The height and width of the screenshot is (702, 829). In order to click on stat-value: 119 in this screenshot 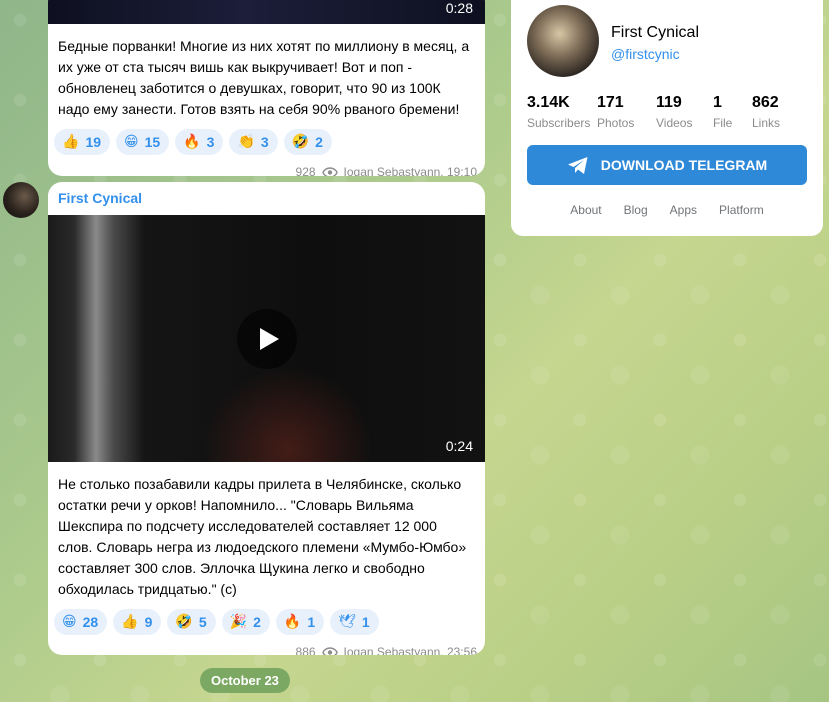, I will do `click(669, 102)`.